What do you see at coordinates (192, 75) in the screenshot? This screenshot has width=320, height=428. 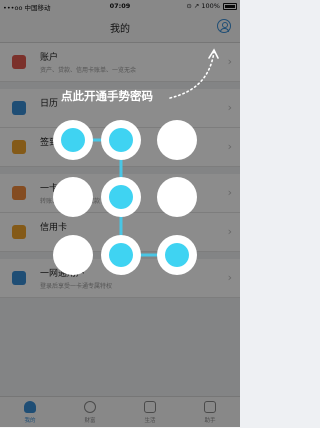 I see `hint-arrow` at bounding box center [192, 75].